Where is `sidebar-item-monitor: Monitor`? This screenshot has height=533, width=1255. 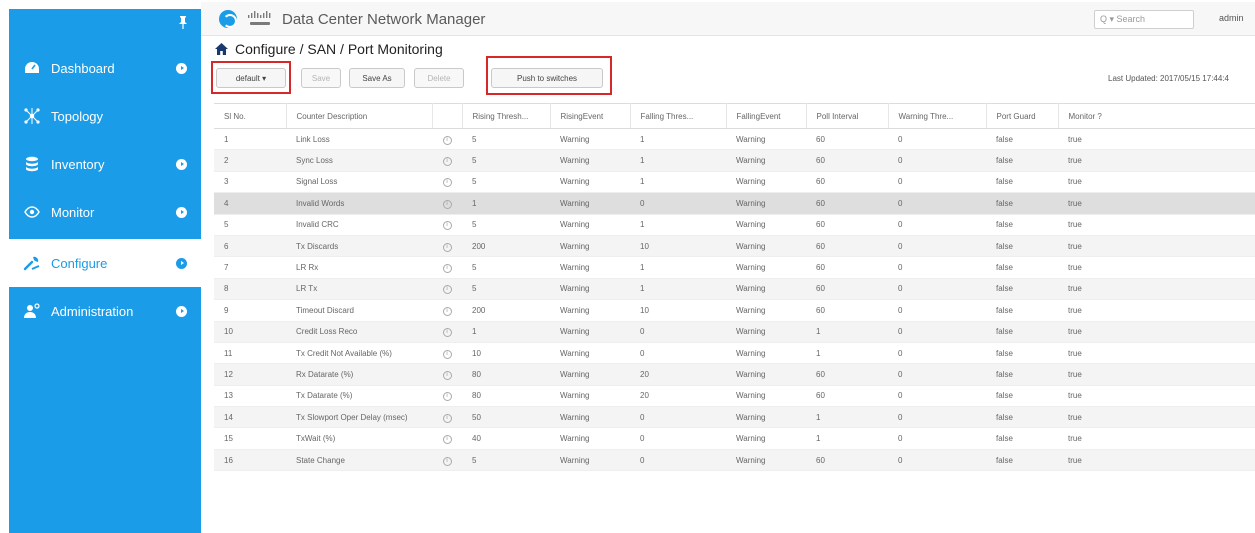 sidebar-item-monitor: Monitor is located at coordinates (105, 212).